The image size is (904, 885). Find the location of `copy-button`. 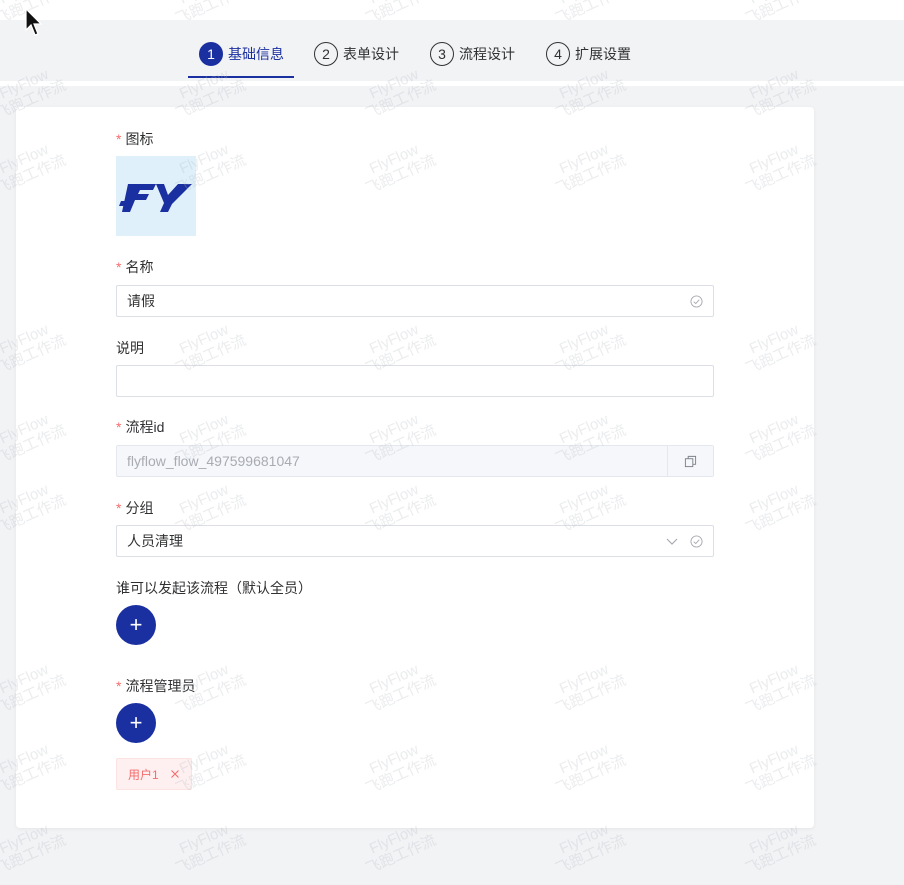

copy-button is located at coordinates (690, 461).